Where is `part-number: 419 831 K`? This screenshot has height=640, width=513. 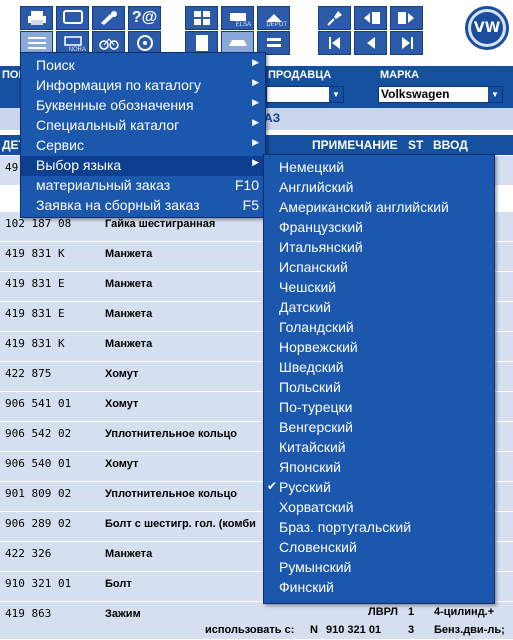 part-number: 419 831 K is located at coordinates (35, 253).